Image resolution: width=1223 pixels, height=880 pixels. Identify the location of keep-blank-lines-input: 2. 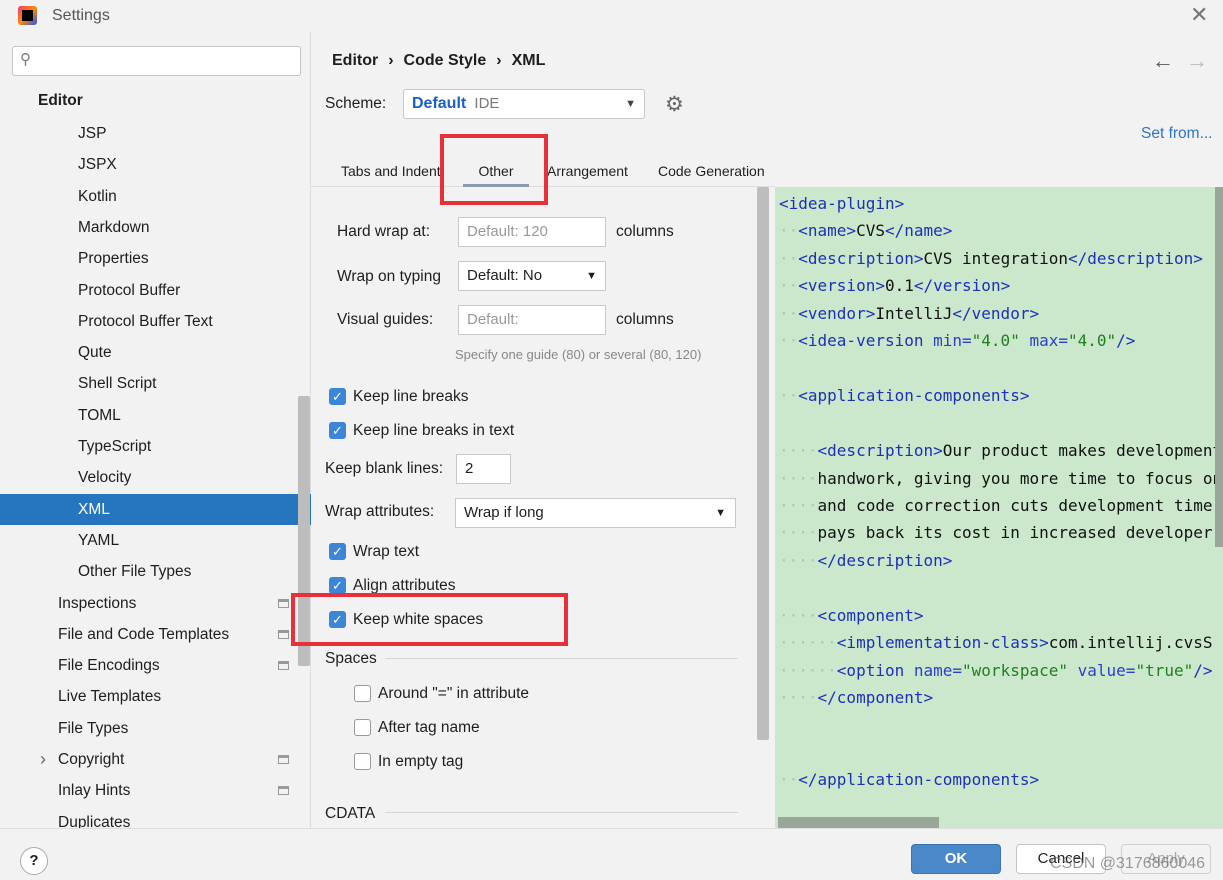
(483, 469).